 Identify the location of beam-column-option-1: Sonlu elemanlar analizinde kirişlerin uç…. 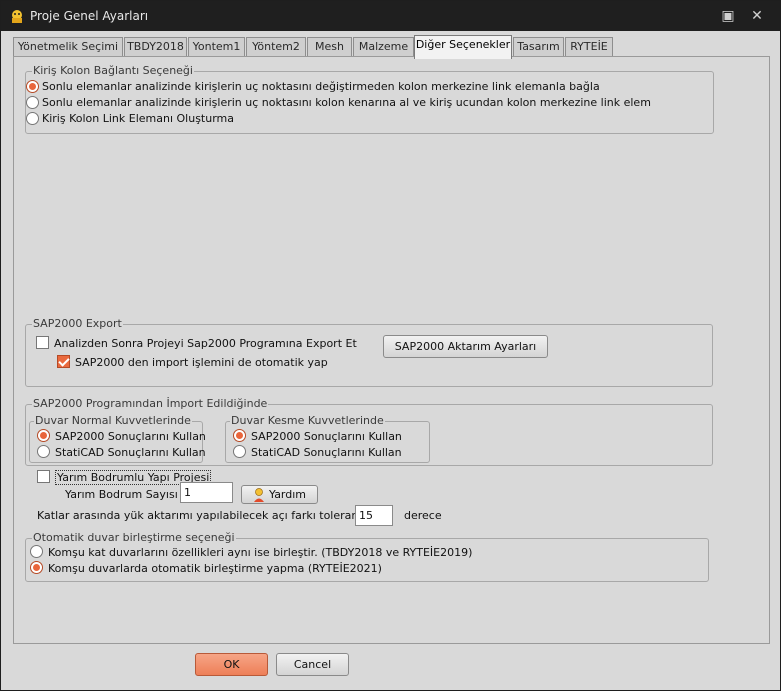
(321, 86).